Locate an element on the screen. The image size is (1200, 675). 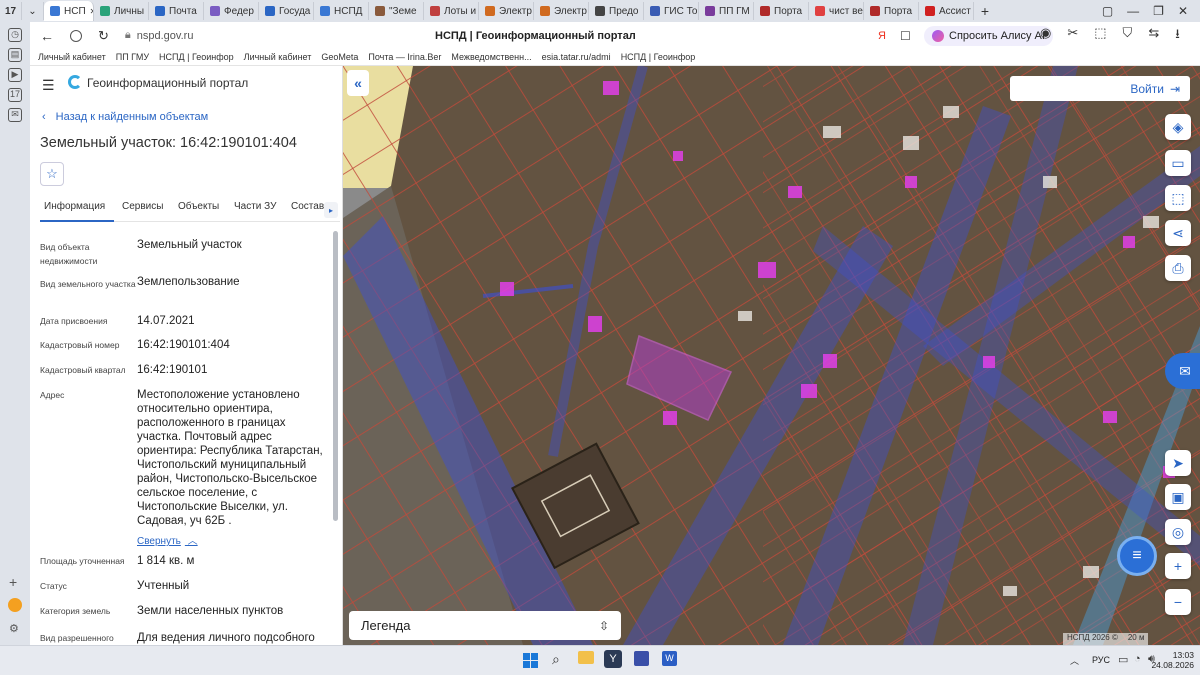
legend-dropdown: Легенда ⇳ is located at coordinates (485, 625).